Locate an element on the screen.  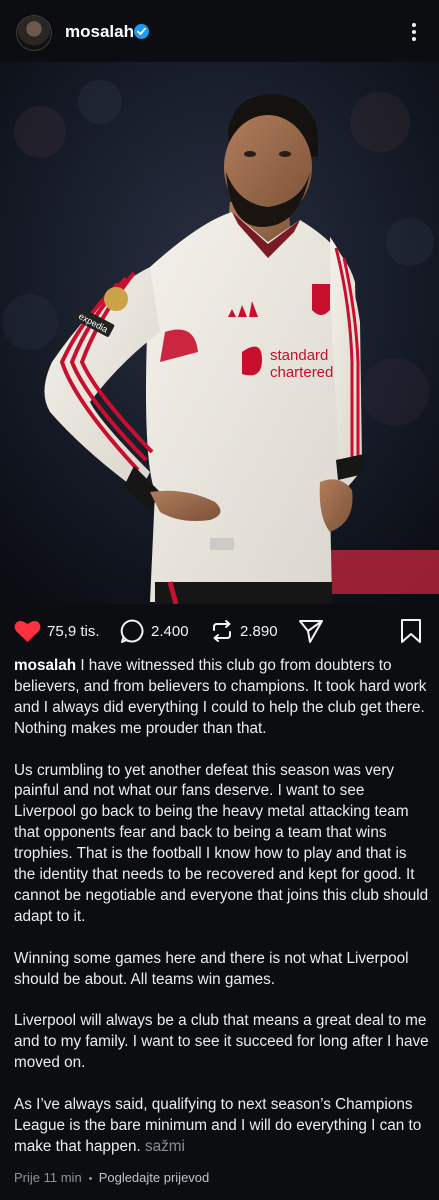
repost-icon is located at coordinates (222, 631).